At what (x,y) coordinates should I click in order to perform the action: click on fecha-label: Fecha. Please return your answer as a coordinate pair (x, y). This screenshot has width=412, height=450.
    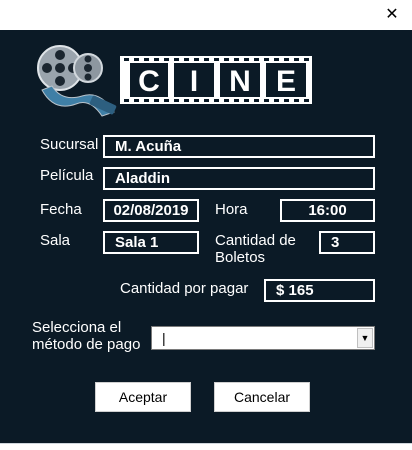
    Looking at the image, I should click on (61, 209).